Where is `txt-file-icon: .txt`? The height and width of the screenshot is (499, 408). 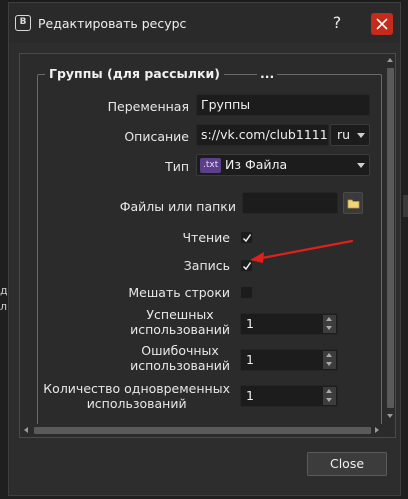
txt-file-icon: .txt is located at coordinates (211, 165).